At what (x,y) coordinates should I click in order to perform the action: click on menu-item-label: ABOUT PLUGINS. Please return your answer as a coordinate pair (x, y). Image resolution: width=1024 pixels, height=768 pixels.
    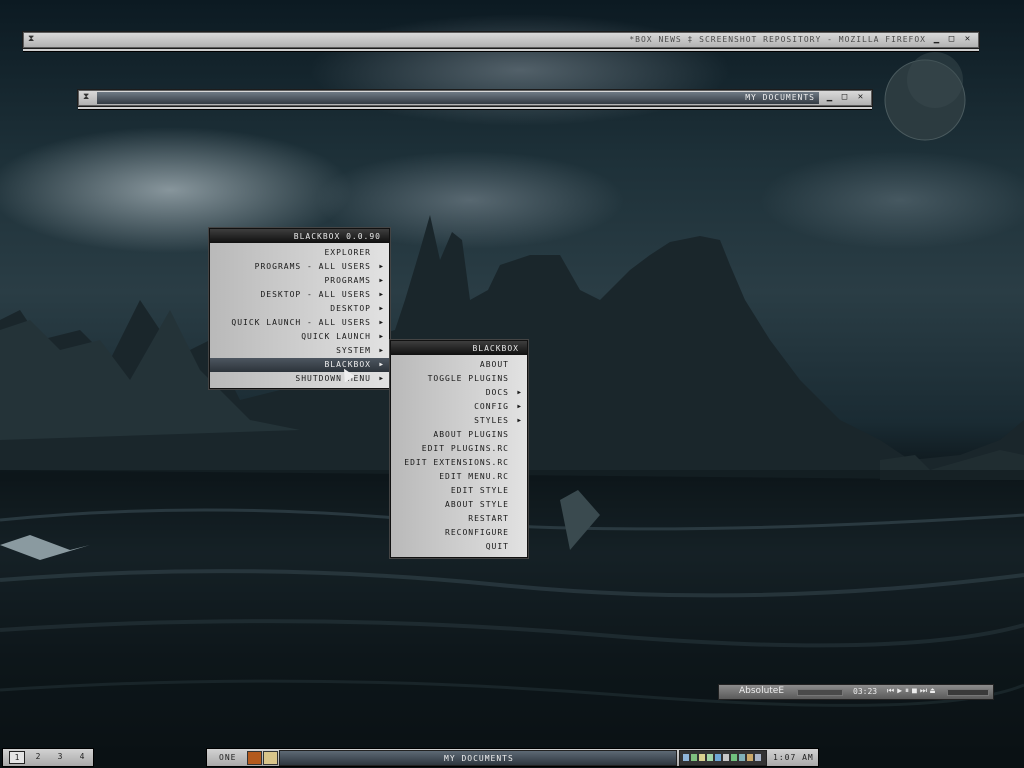
    Looking at the image, I should click on (471, 434).